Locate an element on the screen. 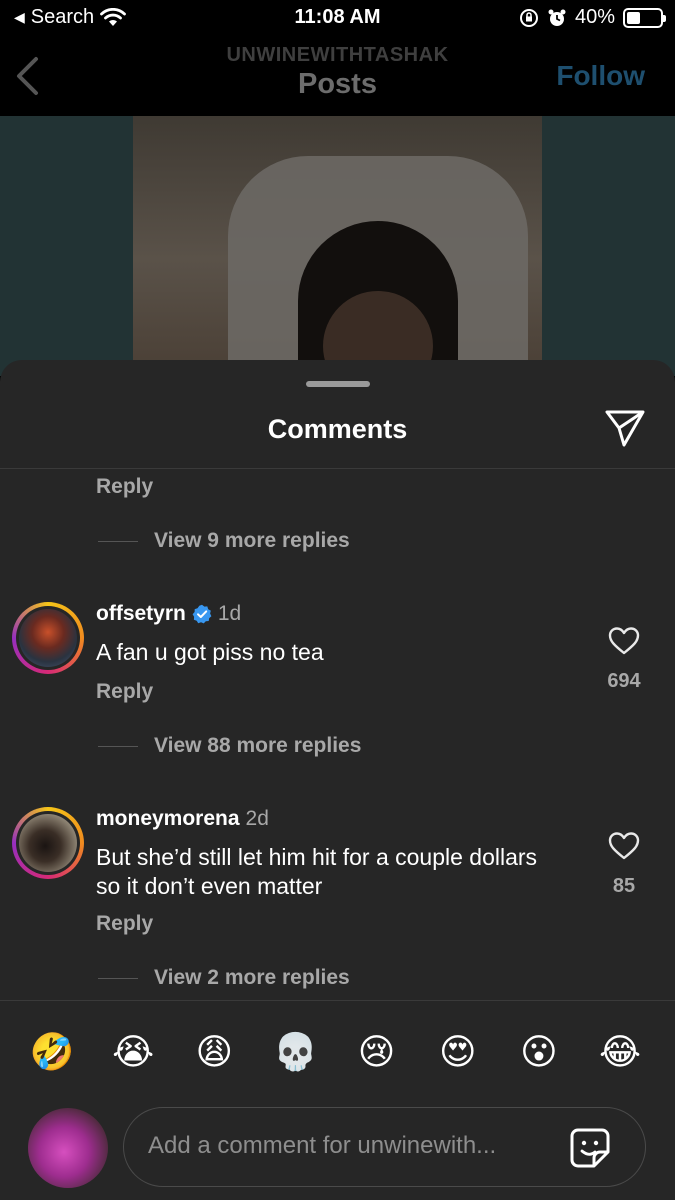 This screenshot has width=675, height=1200. like-count: 694 is located at coordinates (624, 681).